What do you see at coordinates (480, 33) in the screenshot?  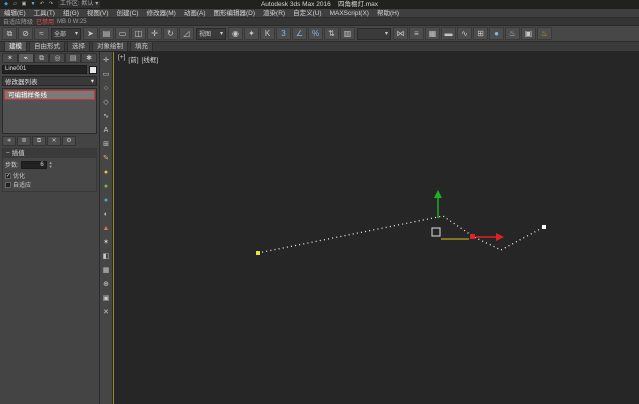 I see `schematic-view-icon: ⊞` at bounding box center [480, 33].